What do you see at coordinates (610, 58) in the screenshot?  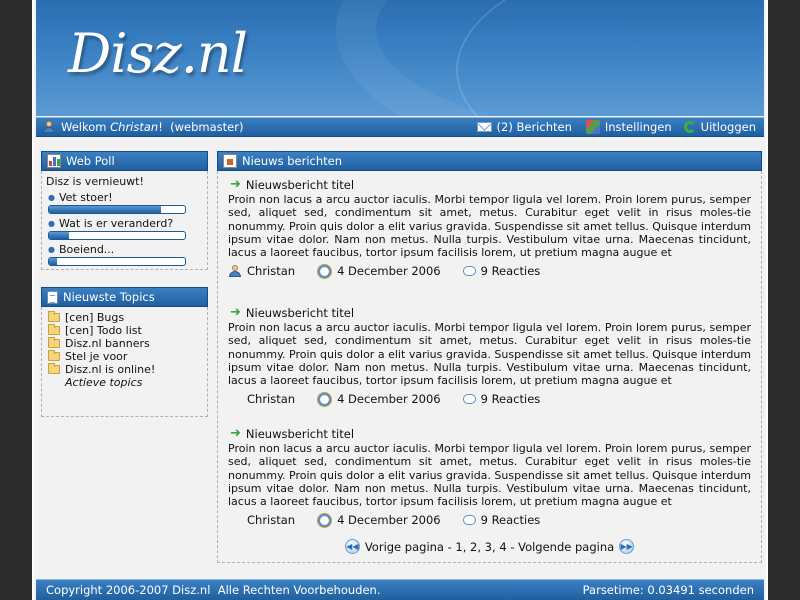 I see `header-decoration` at bounding box center [610, 58].